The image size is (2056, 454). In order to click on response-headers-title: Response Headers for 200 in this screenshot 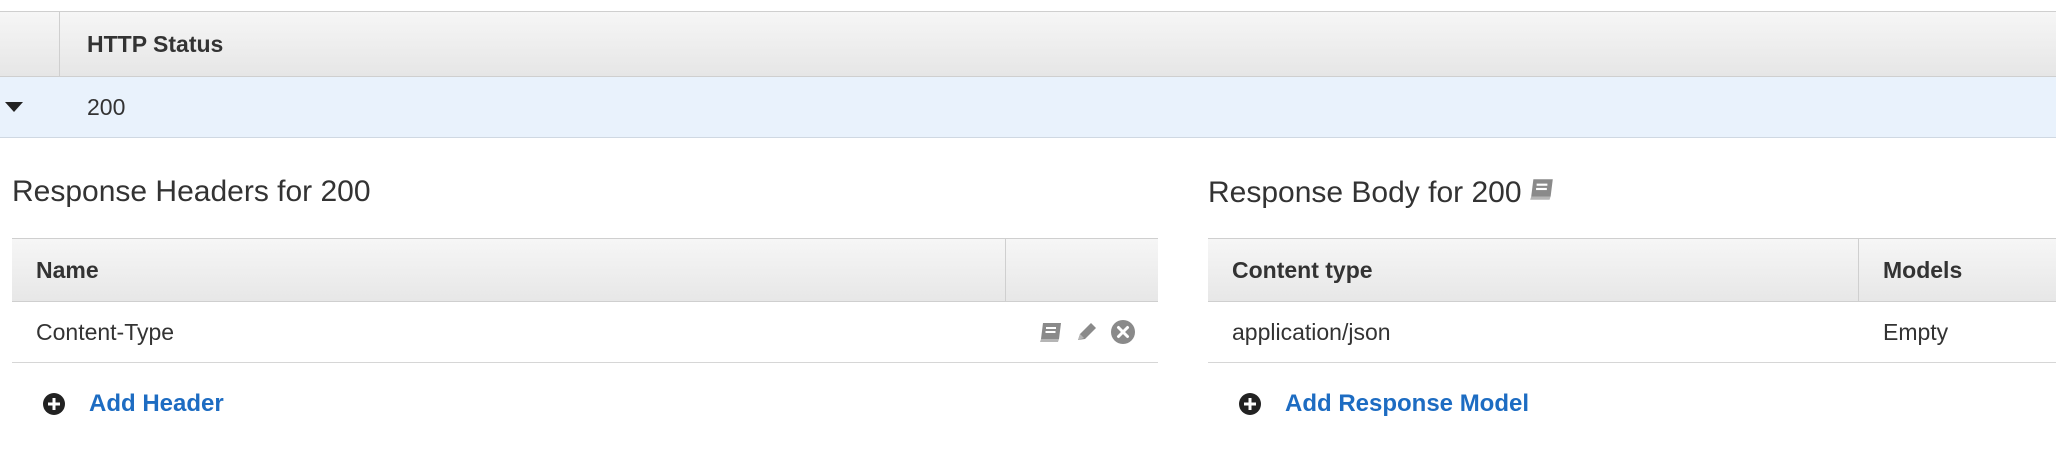, I will do `click(191, 192)`.